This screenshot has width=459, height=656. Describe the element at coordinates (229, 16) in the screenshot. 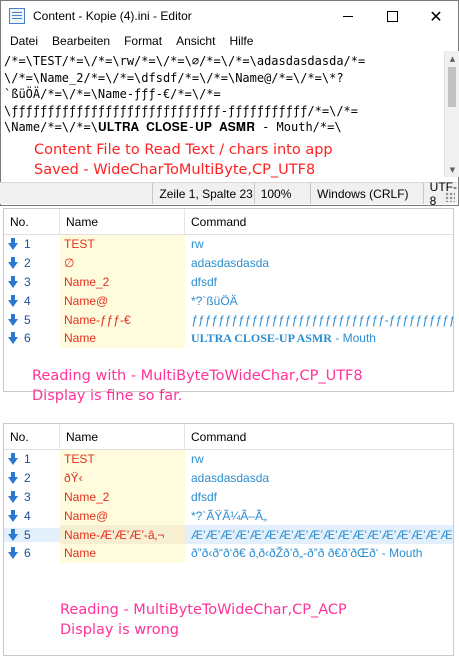

I see `title-bar: Content - Kopie (4).ini - Editor ✕` at that location.